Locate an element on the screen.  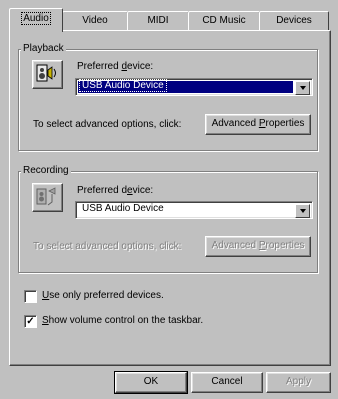
cancel-label: Cancel is located at coordinates (227, 381).